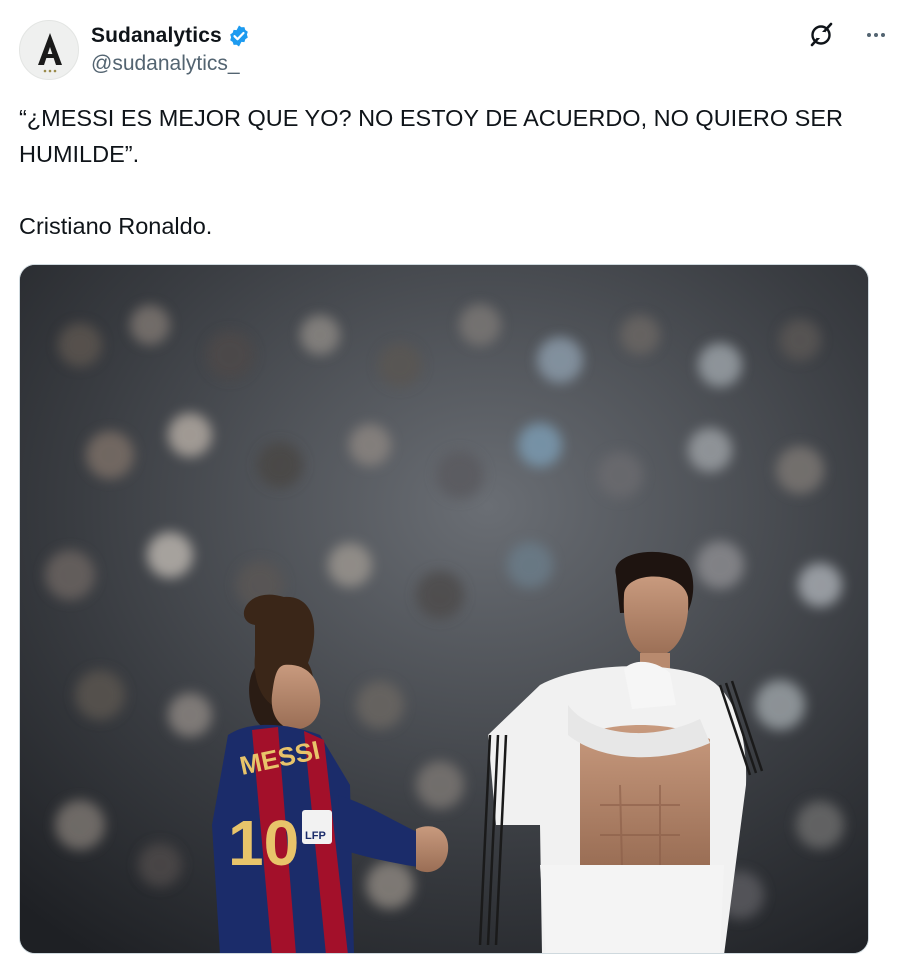 This screenshot has height=954, width=911. Describe the element at coordinates (869, 35) in the screenshot. I see `more-dots-icon` at that location.